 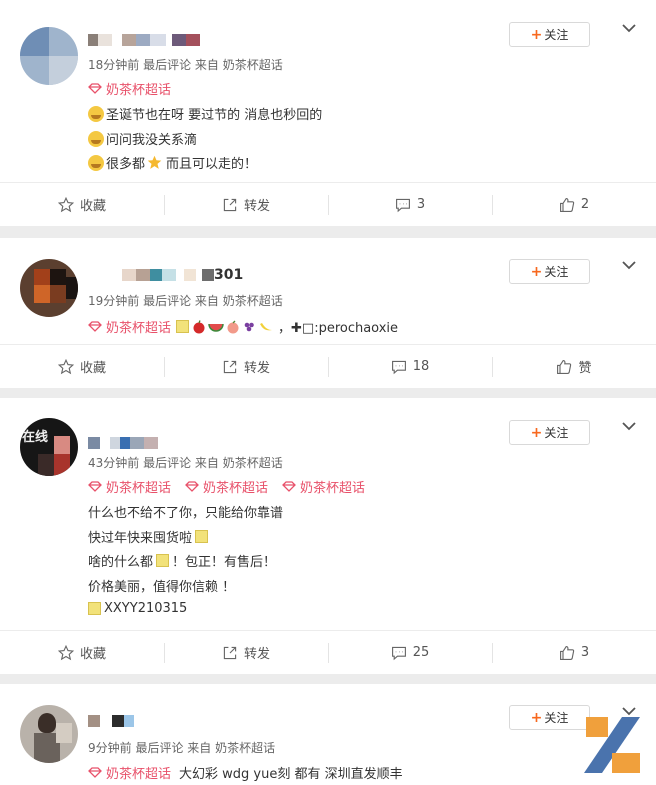 I want to click on post-text-line: 而且可以走的！, so click(x=212, y=164).